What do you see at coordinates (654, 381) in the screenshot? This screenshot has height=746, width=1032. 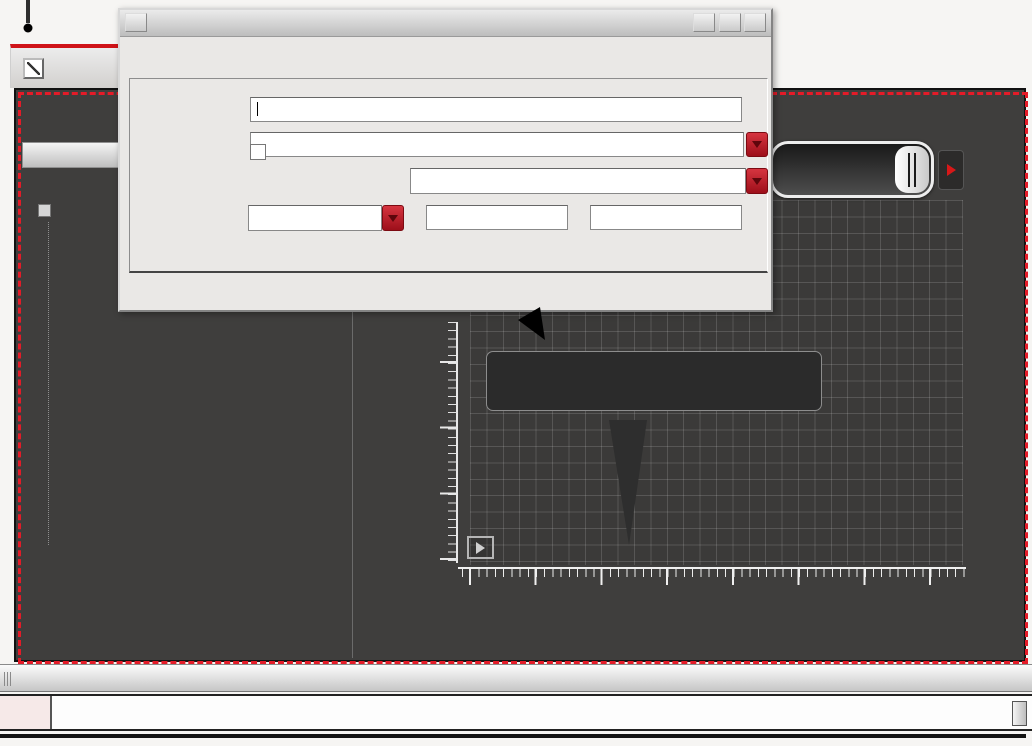 I see `marker-callout` at bounding box center [654, 381].